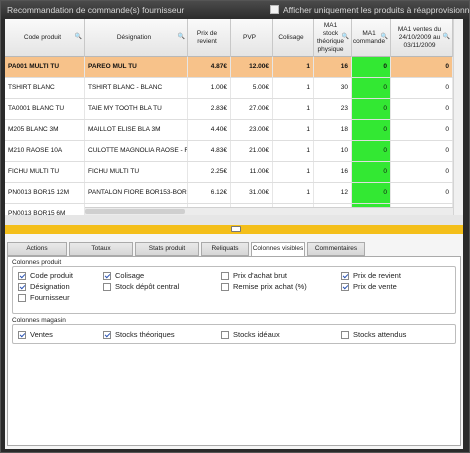  Describe the element at coordinates (45, 130) in the screenshot. I see `cell-code: M205 BLANC 3M` at that location.